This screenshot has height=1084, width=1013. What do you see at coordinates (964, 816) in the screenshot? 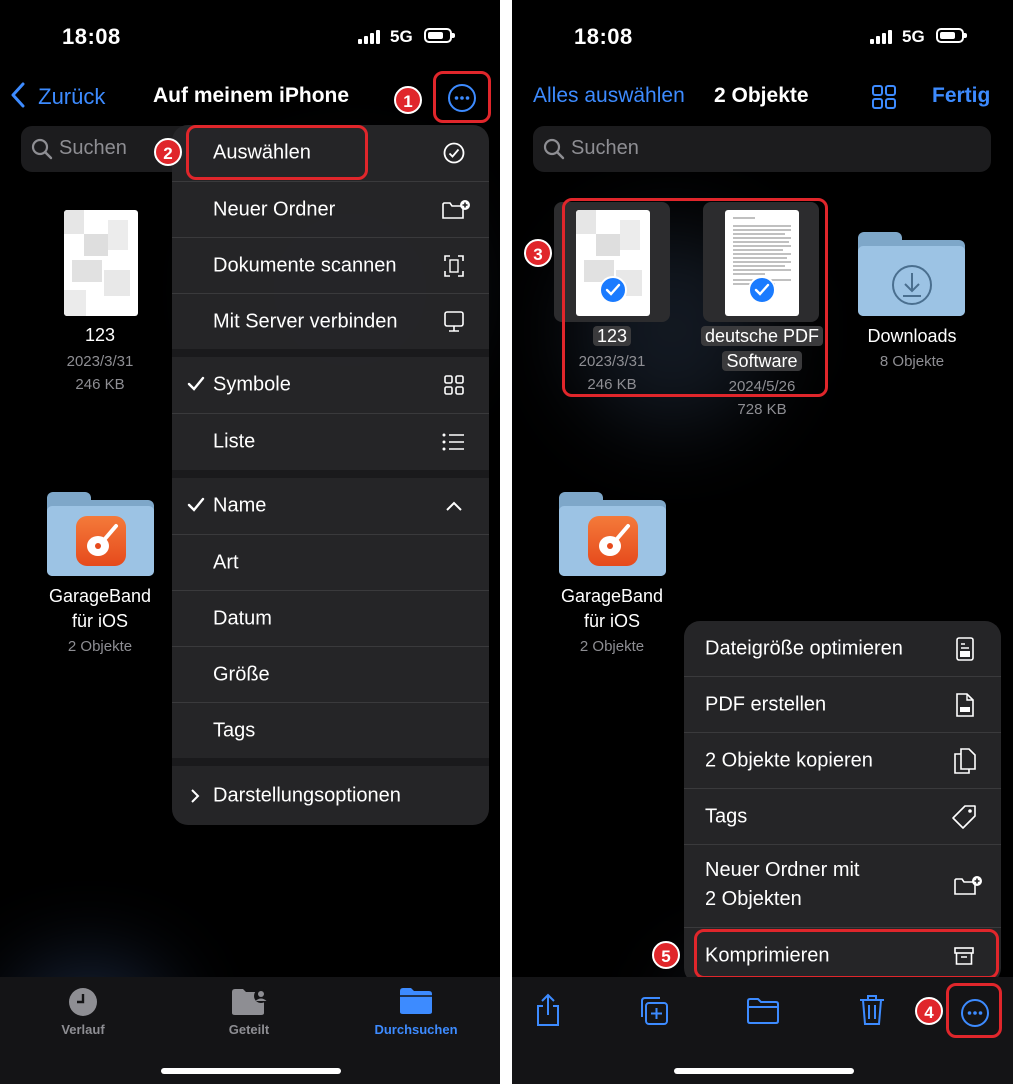
I see `tag-icon` at bounding box center [964, 816].